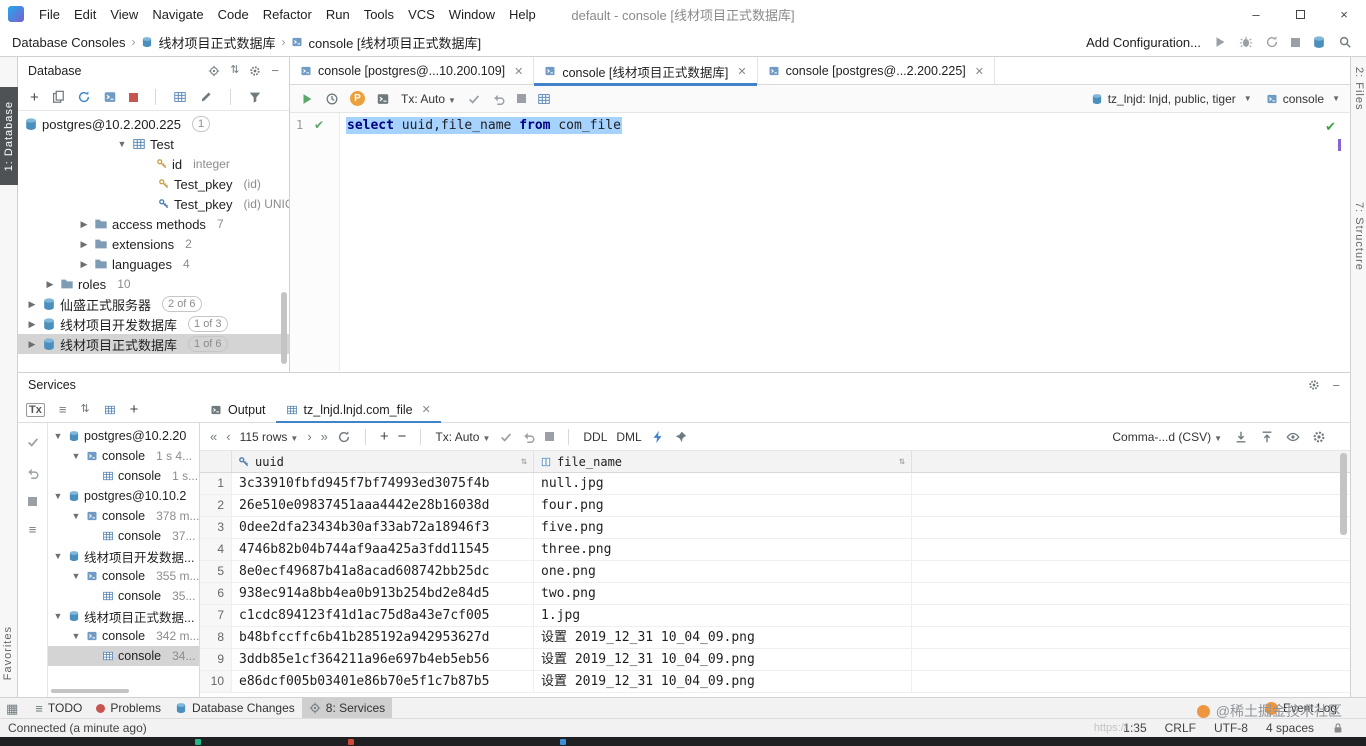 Image resolution: width=1366 pixels, height=746 pixels. Describe the element at coordinates (529, 437) in the screenshot. I see `revert-undo-icon` at that location.